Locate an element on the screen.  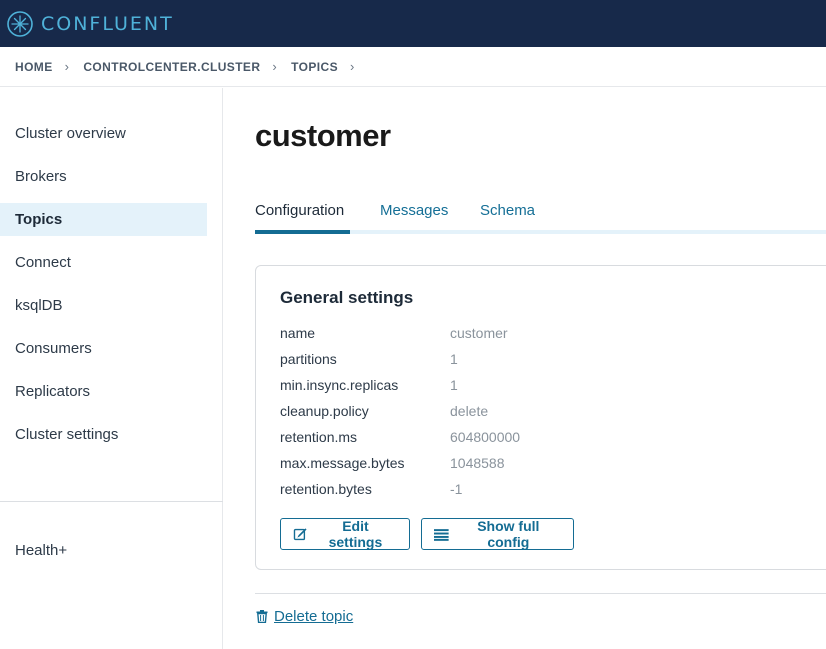
top-bar: CONFLUENT is located at coordinates (413, 23).